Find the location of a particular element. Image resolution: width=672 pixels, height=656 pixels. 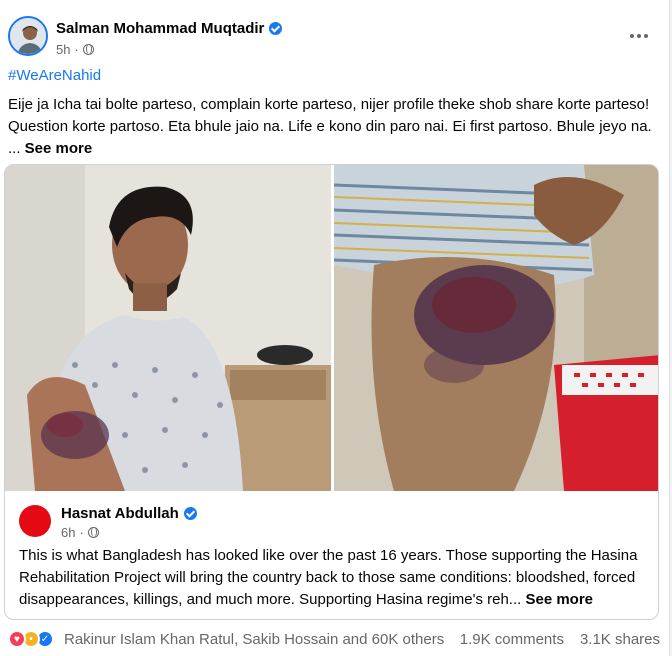

author-avatar is located at coordinates (28, 36).